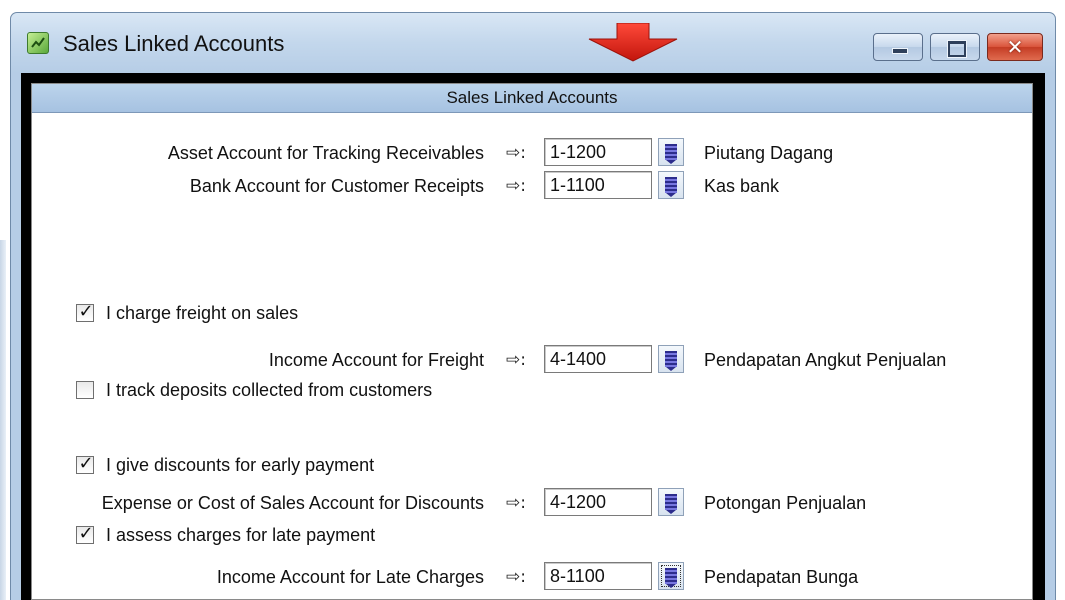 The width and height of the screenshot is (1065, 600). I want to click on freight-label: Income Account for Freight, so click(376, 360).